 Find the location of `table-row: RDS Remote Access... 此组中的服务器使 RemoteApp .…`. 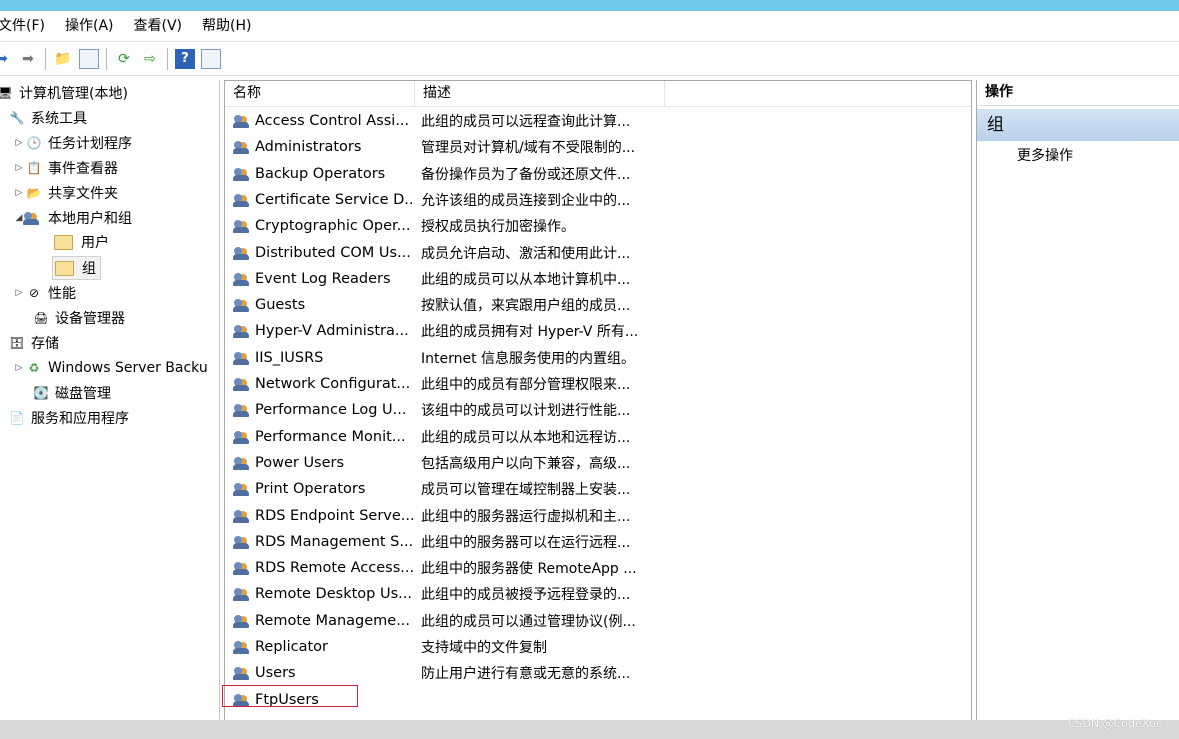

table-row: RDS Remote Access... 此组中的服务器使 RemoteApp .… is located at coordinates (598, 568).